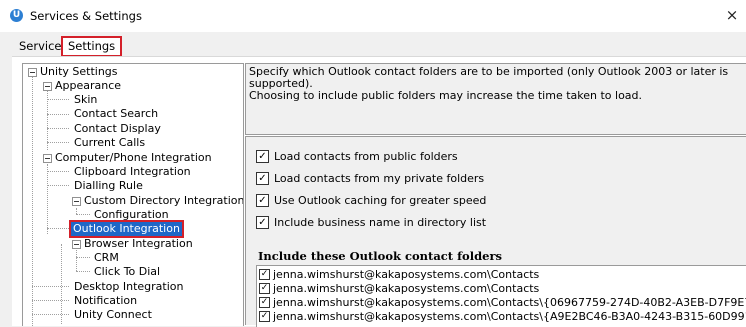 The height and width of the screenshot is (327, 746). I want to click on tree-item-unity-settings: Unity Settings, so click(79, 72).